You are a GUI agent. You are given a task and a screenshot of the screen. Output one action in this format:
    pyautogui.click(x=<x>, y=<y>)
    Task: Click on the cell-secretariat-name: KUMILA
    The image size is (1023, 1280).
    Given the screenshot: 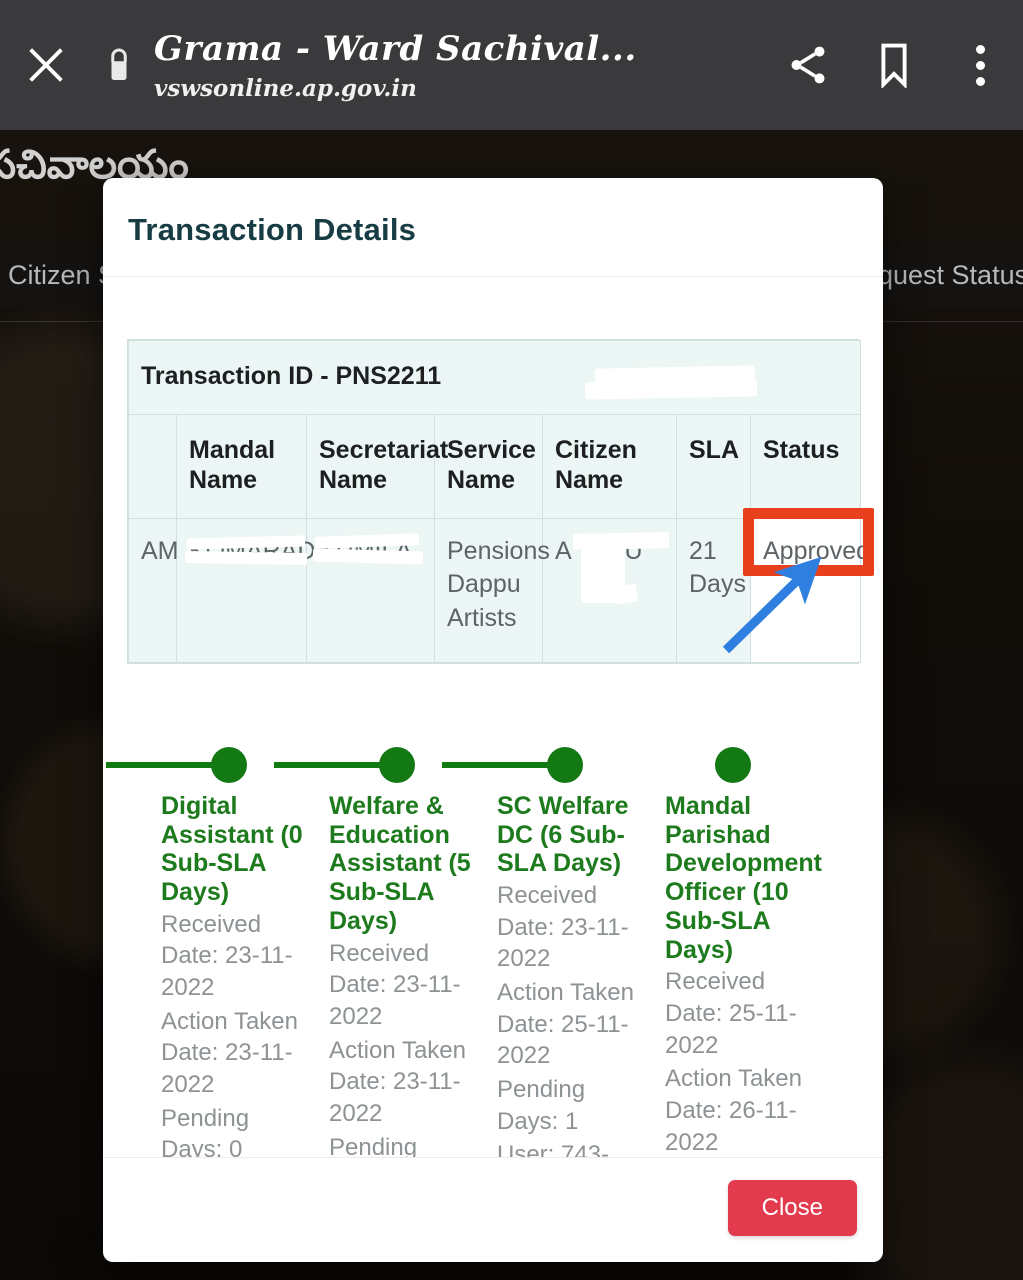 What is the action you would take?
    pyautogui.click(x=370, y=590)
    